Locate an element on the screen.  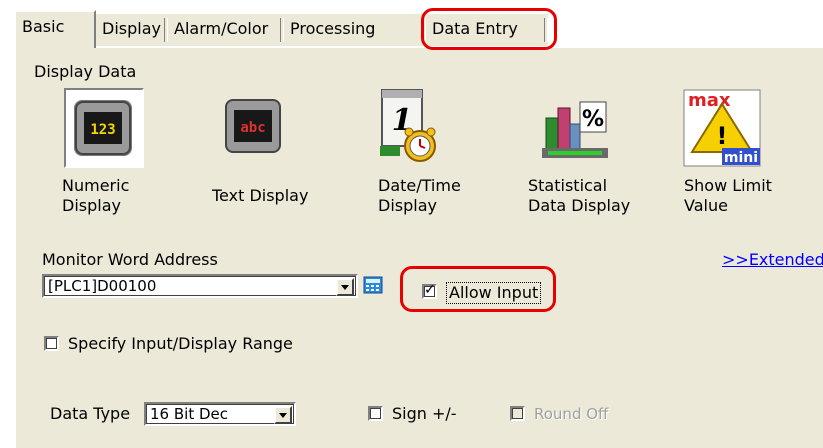
numeric-icon-text: 123 is located at coordinates (102, 130).